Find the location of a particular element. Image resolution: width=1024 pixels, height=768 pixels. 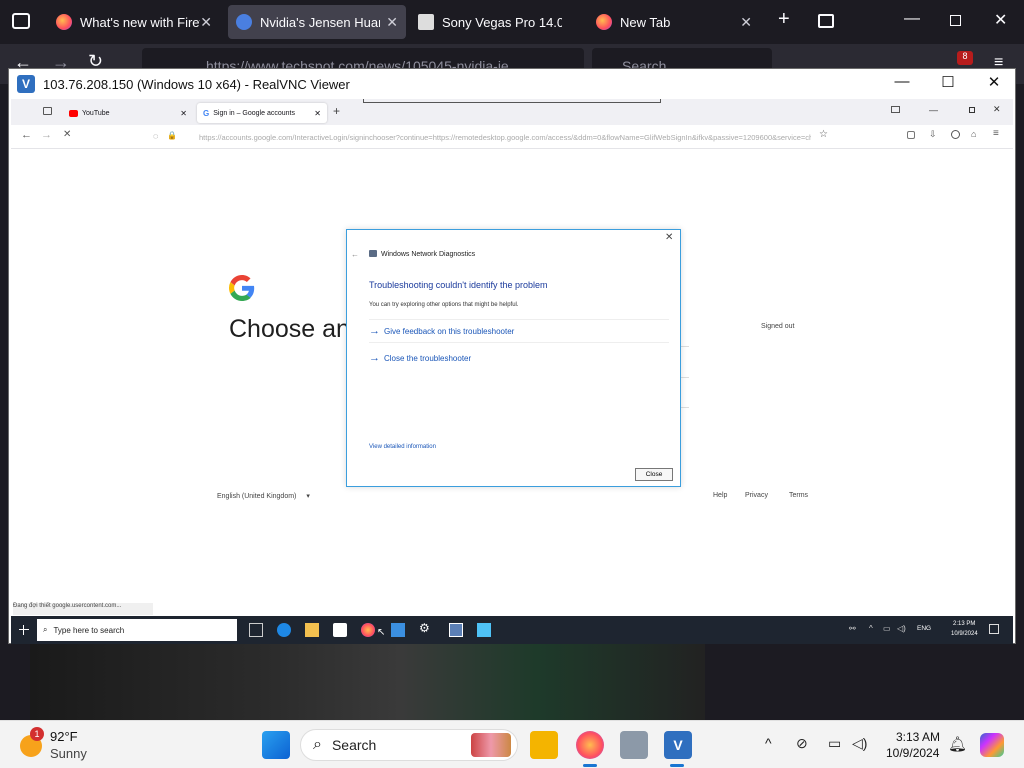

signed-out-label: Signed out is located at coordinates (778, 326).